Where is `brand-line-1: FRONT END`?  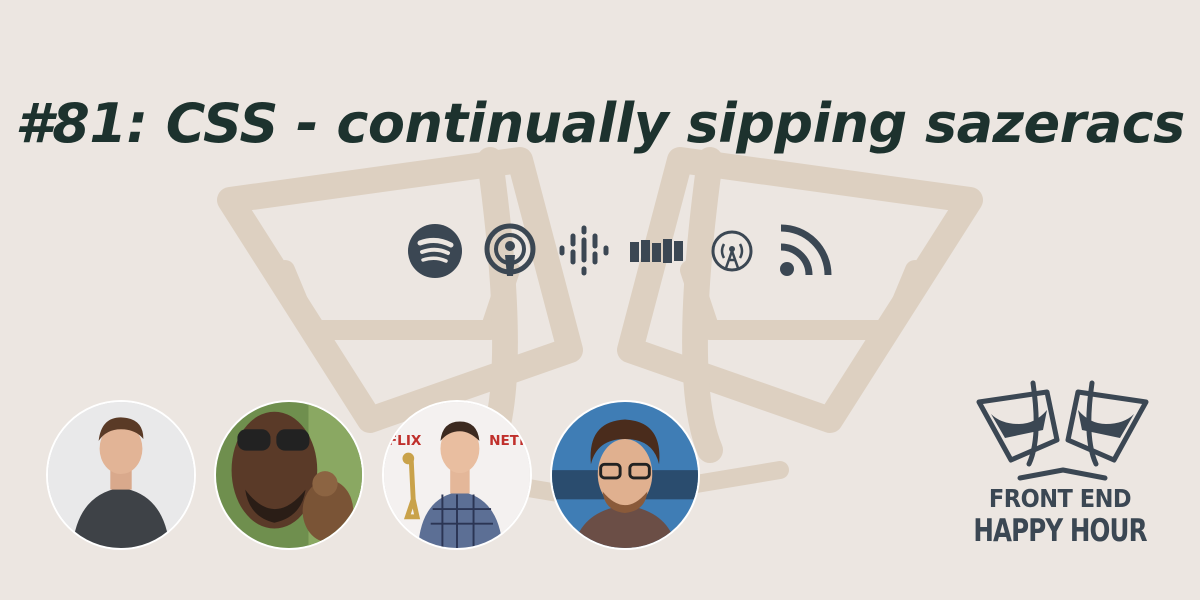
brand-line-1: FRONT END is located at coordinates (1060, 498).